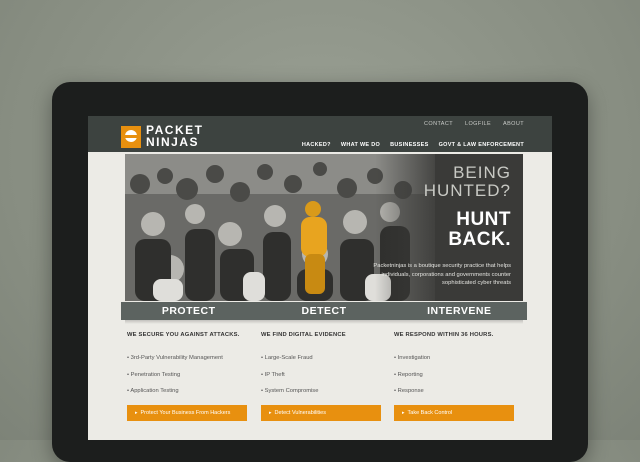 This screenshot has height=462, width=640. I want to click on banner-intervene: INTERVENE, so click(459, 311).